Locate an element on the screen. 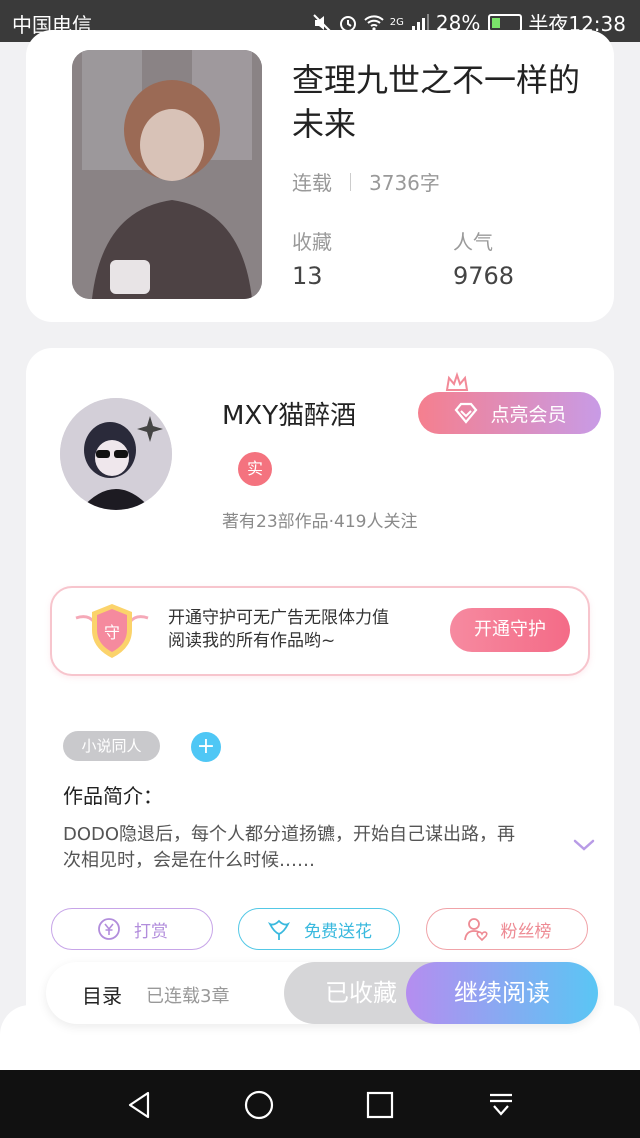 The height and width of the screenshot is (1138, 640). cover-illustration is located at coordinates (167, 174).